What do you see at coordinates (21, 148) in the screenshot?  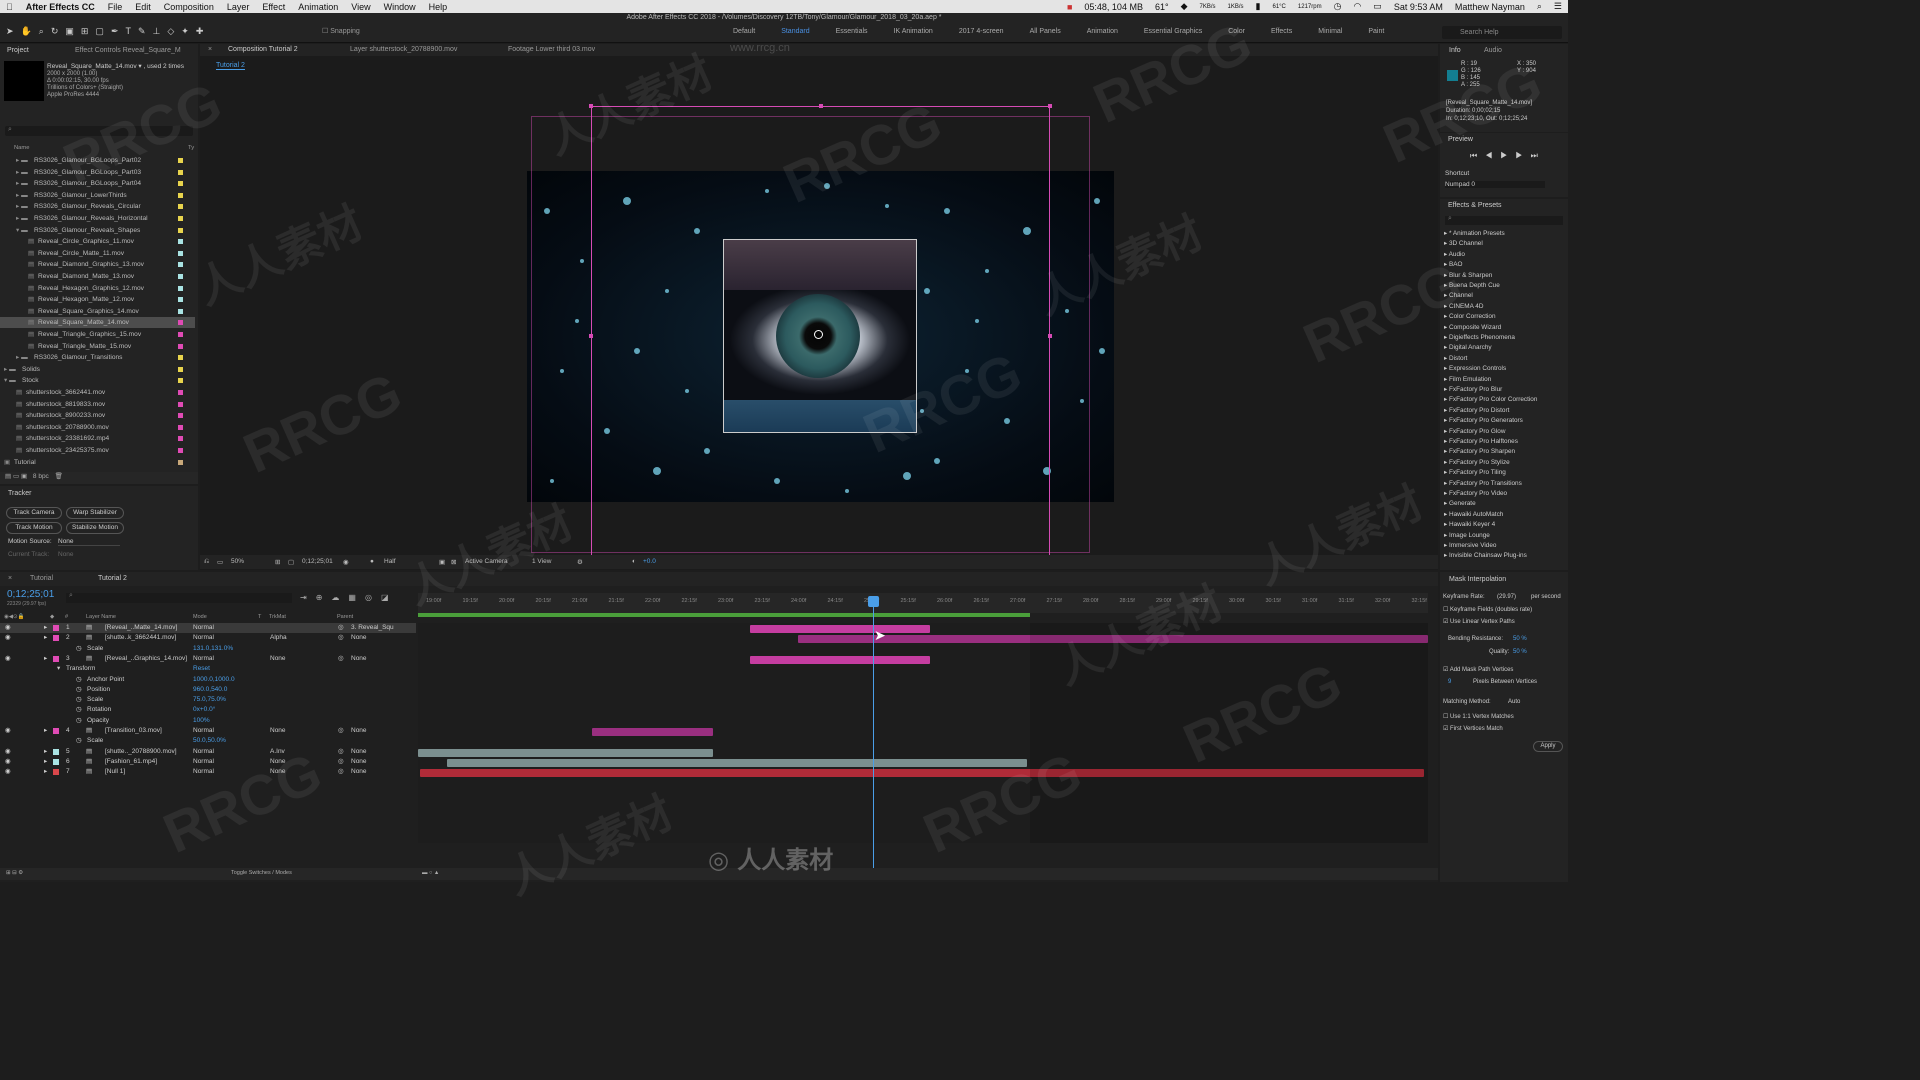 I see `col-name: Name` at bounding box center [21, 148].